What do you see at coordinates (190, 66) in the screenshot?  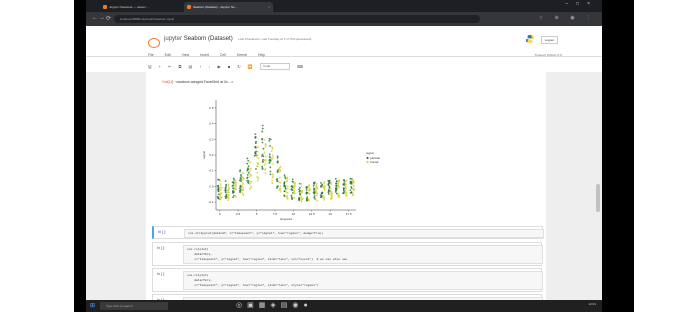 I see `paste-icon: ▤` at bounding box center [190, 66].